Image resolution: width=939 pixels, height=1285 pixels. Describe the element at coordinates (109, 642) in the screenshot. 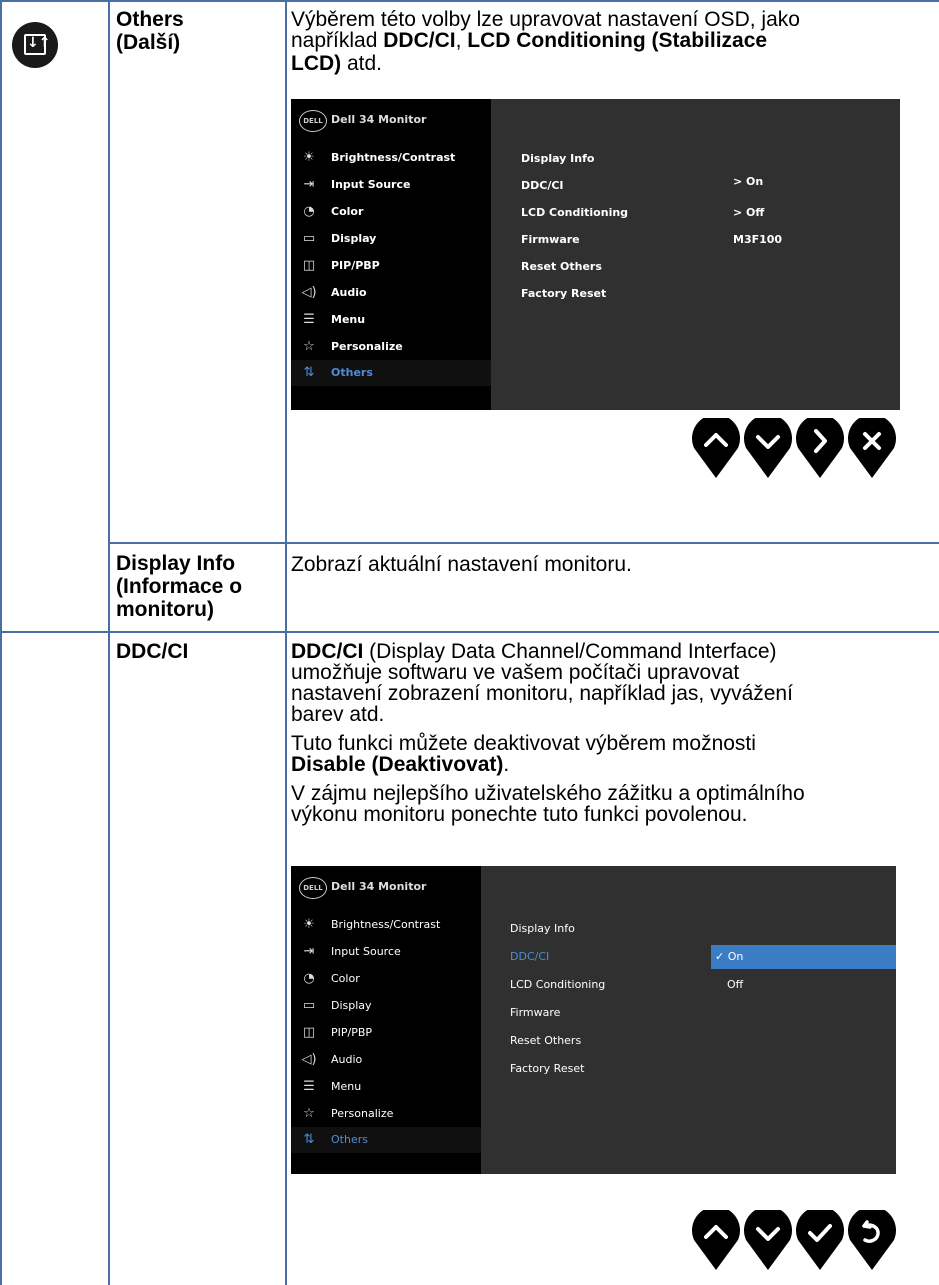

I see `table-border-col1` at that location.